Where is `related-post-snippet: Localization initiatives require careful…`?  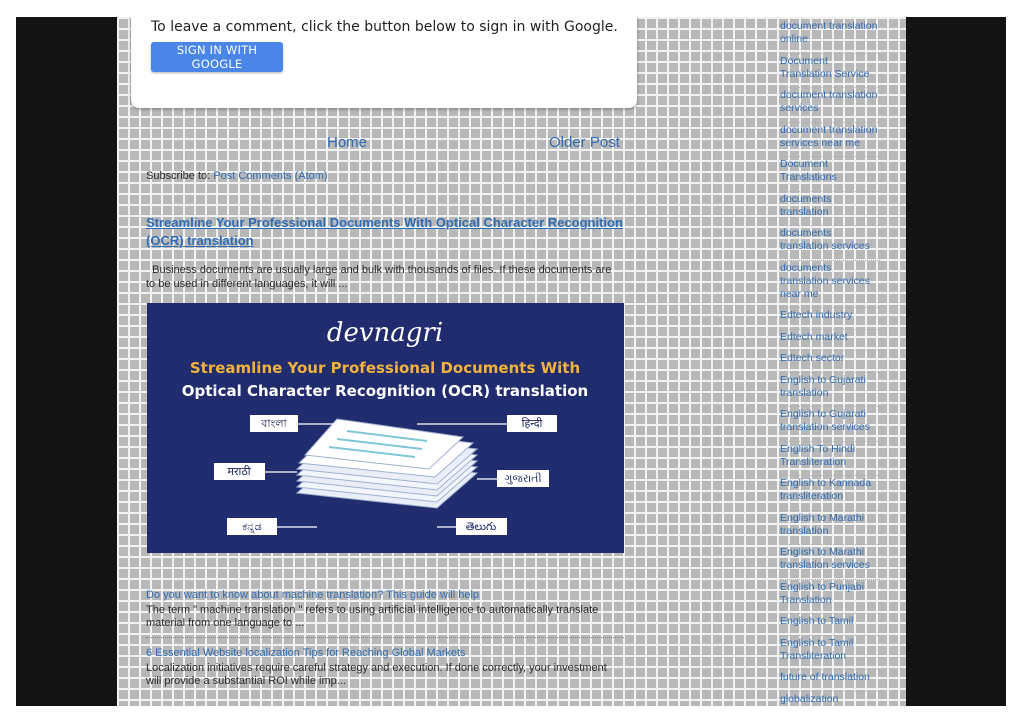
related-post-snippet: Localization initiatives require careful… is located at coordinates (376, 674).